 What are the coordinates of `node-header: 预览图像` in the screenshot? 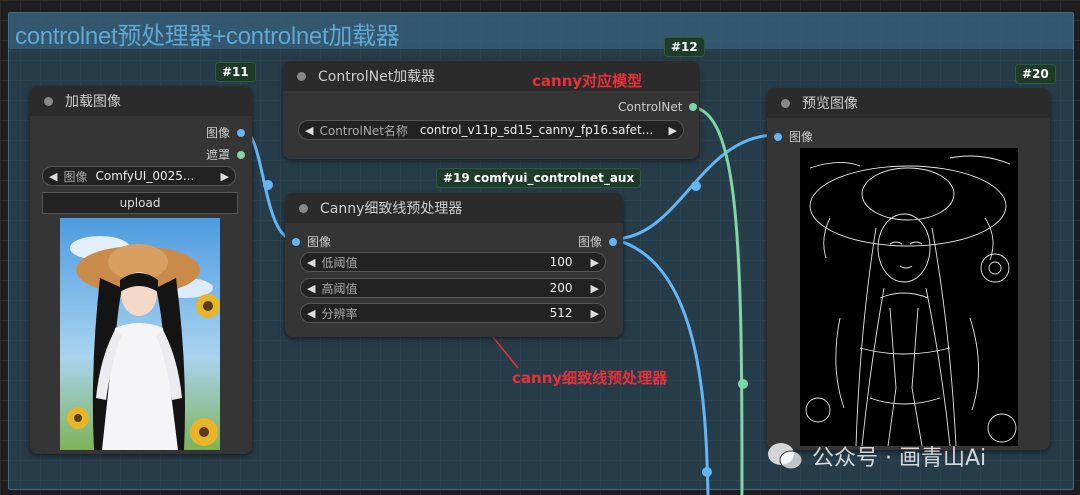 It's located at (908, 103).